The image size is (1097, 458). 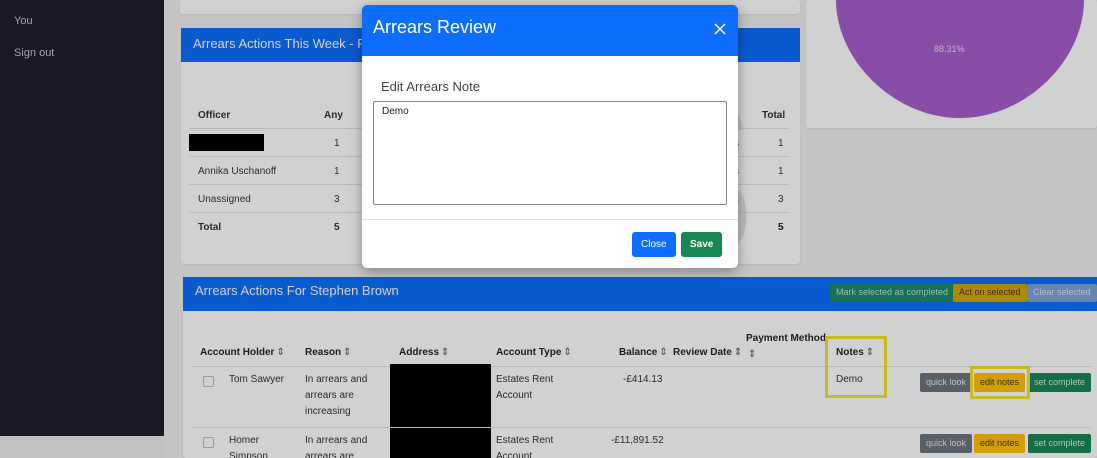 What do you see at coordinates (550, 219) in the screenshot?
I see `divider` at bounding box center [550, 219].